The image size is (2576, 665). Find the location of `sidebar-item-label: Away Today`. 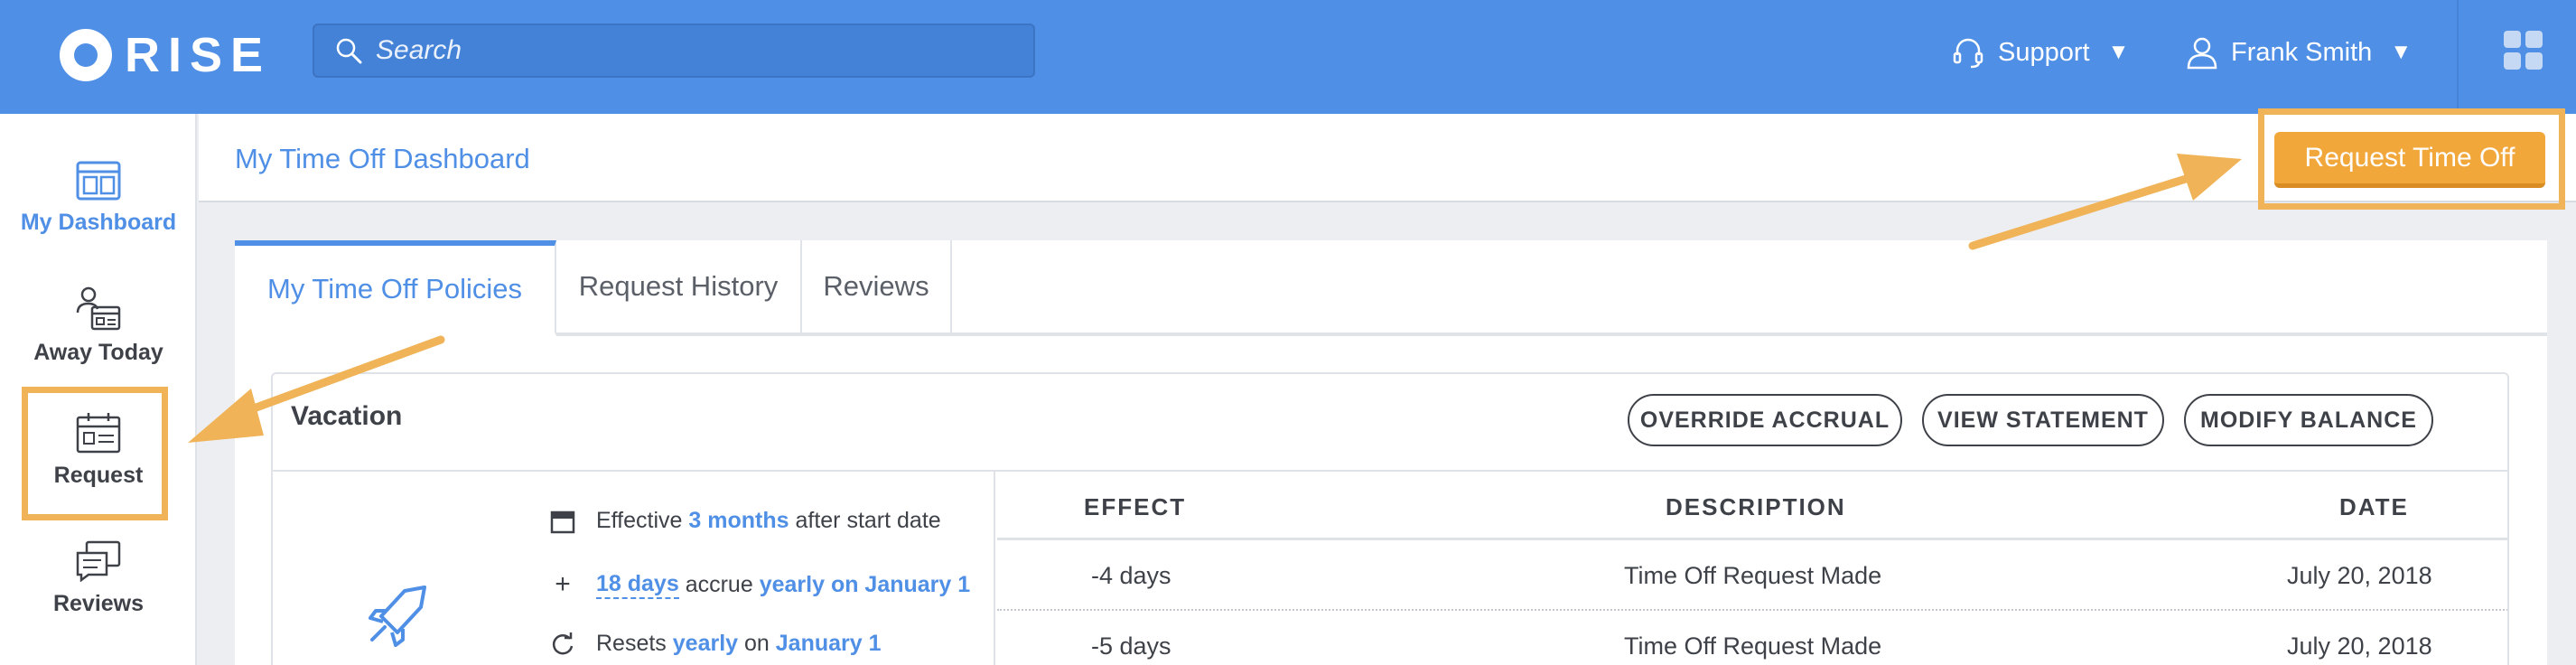

sidebar-item-label: Away Today is located at coordinates (98, 353).